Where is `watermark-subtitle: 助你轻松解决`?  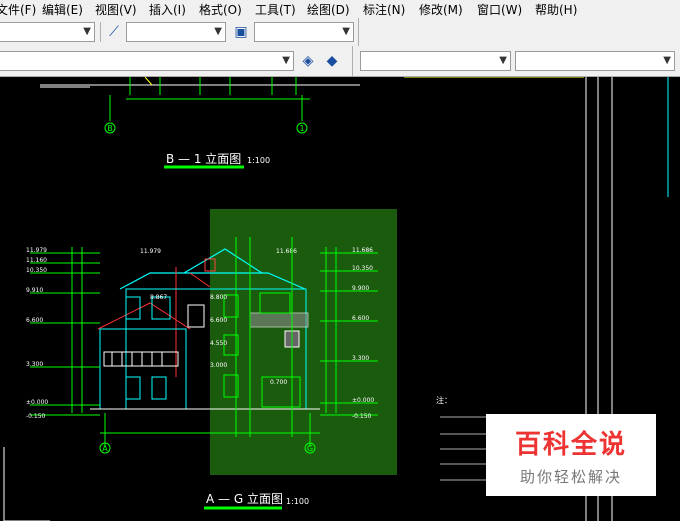
watermark-subtitle: 助你轻松解决 is located at coordinates (570, 477).